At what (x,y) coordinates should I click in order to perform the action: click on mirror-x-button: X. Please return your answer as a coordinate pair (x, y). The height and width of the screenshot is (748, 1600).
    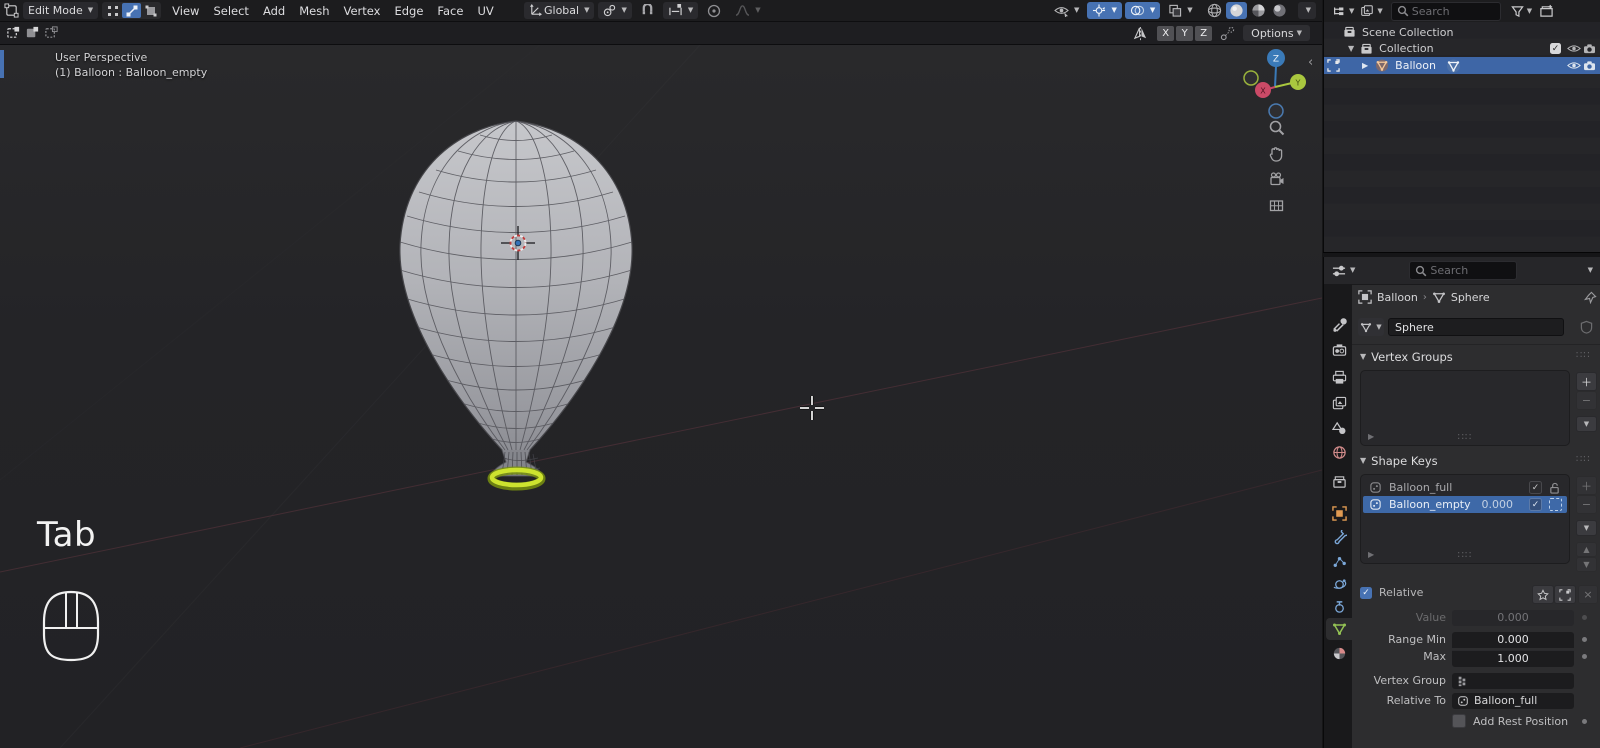
    Looking at the image, I should click on (1166, 33).